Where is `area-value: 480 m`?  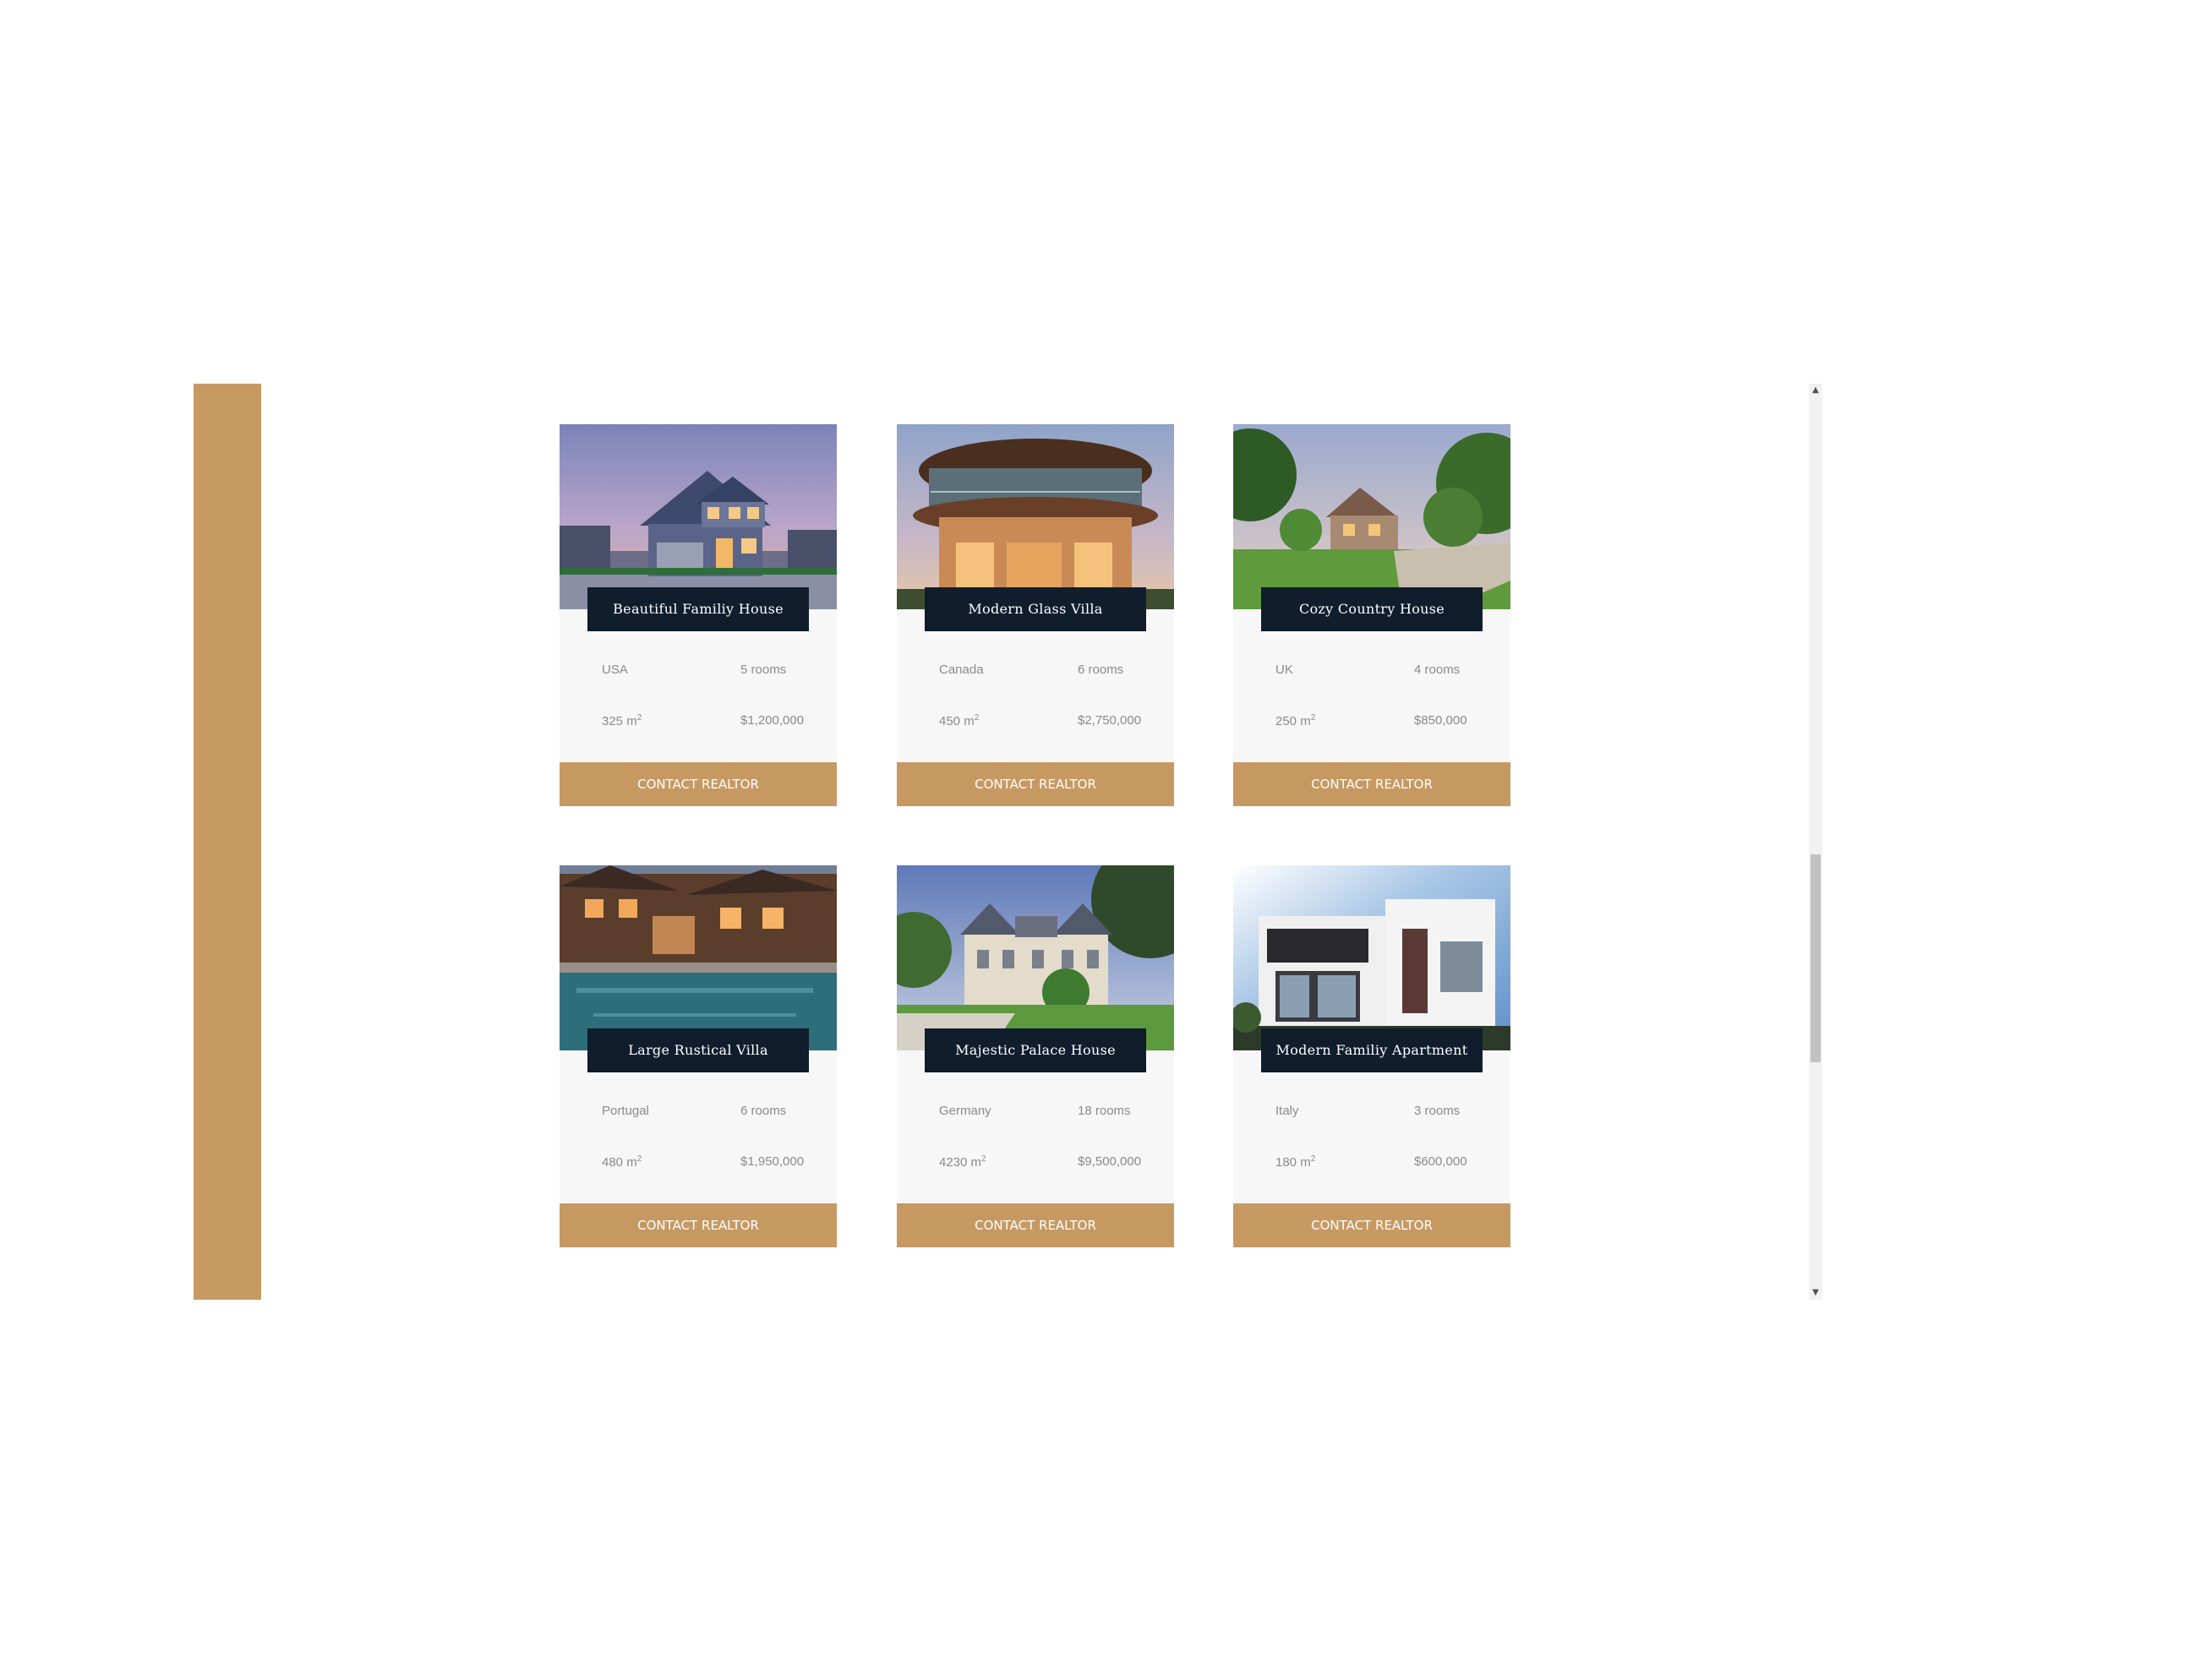
area-value: 480 m is located at coordinates (619, 1162).